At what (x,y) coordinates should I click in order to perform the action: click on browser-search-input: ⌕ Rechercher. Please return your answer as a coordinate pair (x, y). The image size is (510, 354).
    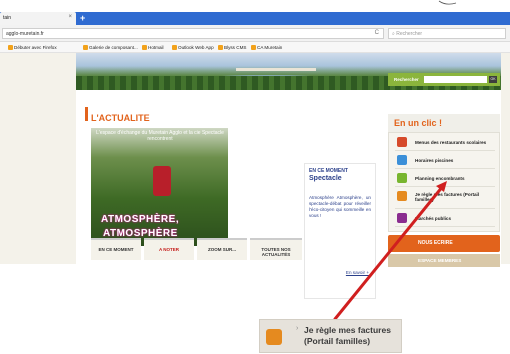
    Looking at the image, I should click on (447, 33).